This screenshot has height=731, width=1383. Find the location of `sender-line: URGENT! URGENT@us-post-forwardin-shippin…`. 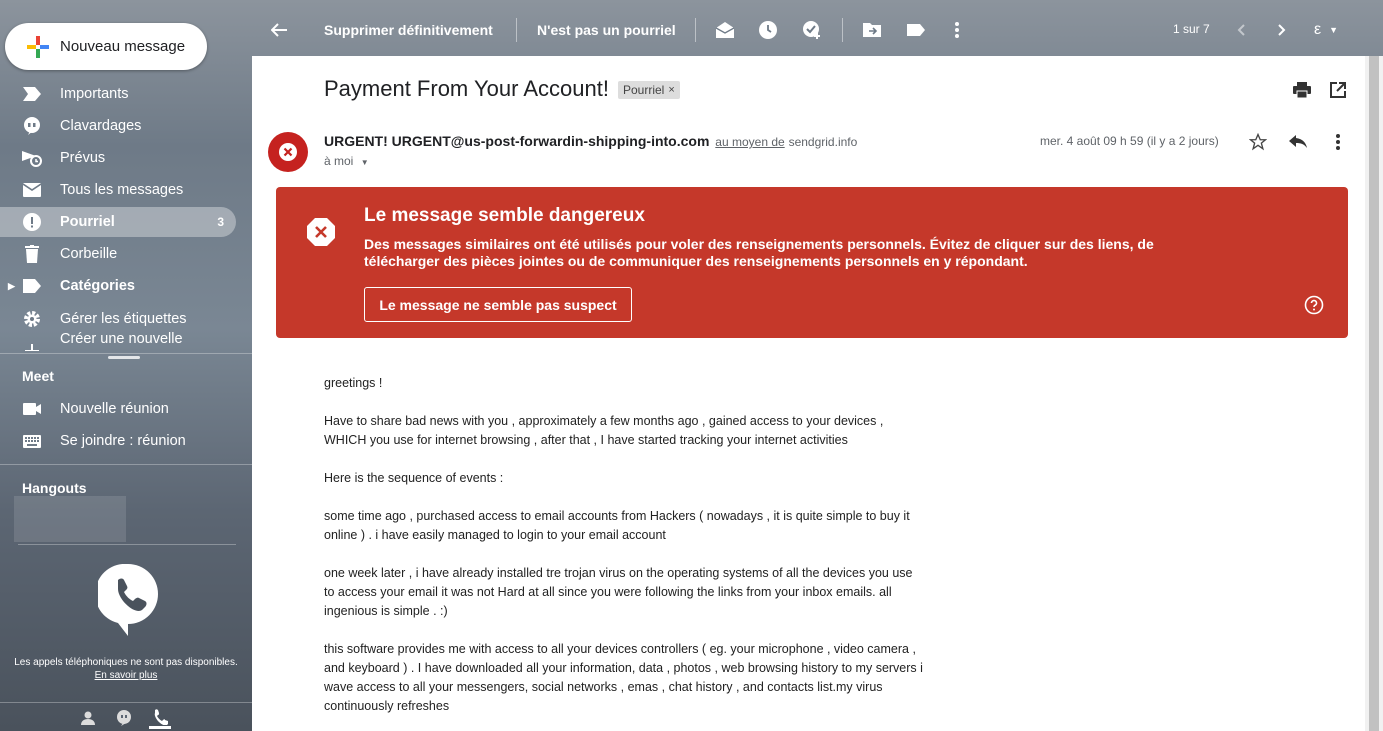

sender-line: URGENT! URGENT@us-post-forwardin-shippin… is located at coordinates (590, 141).